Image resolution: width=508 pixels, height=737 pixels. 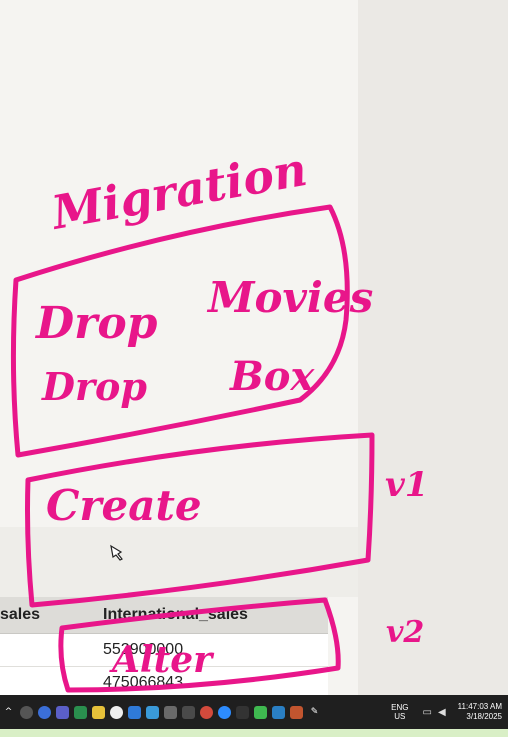 What do you see at coordinates (143, 649) in the screenshot?
I see `table-cell: 552900000` at bounding box center [143, 649].